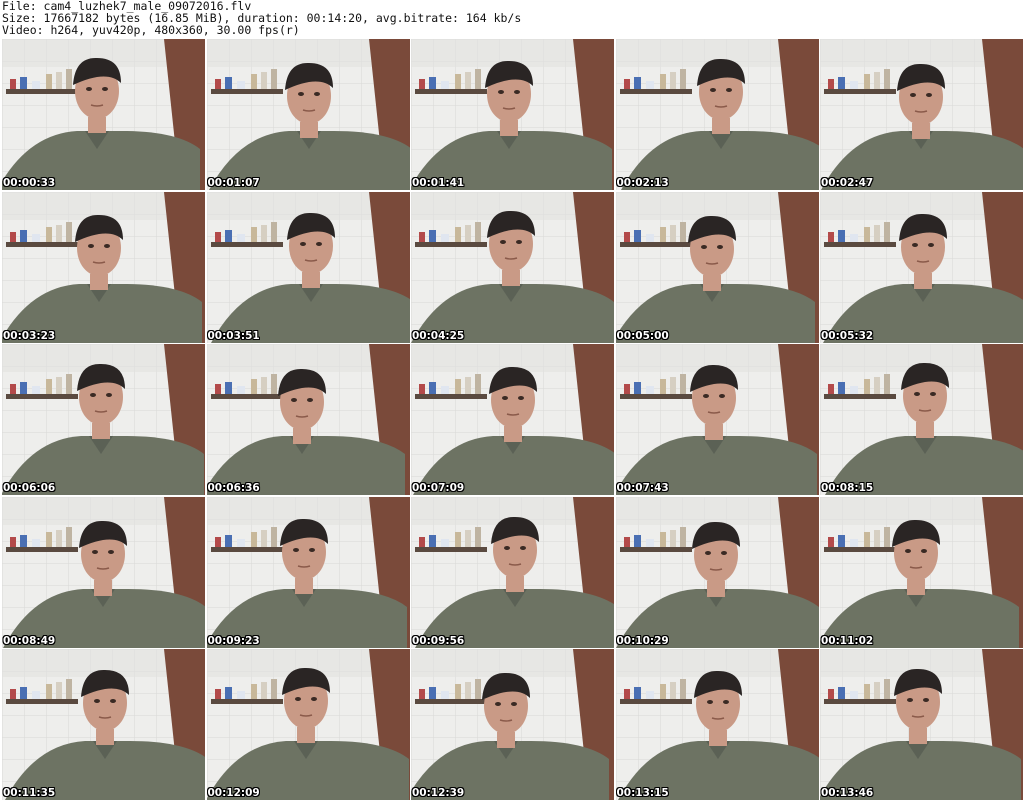 This screenshot has height=800, width=1024. I want to click on timestamp-label: 00:12:09, so click(233, 793).